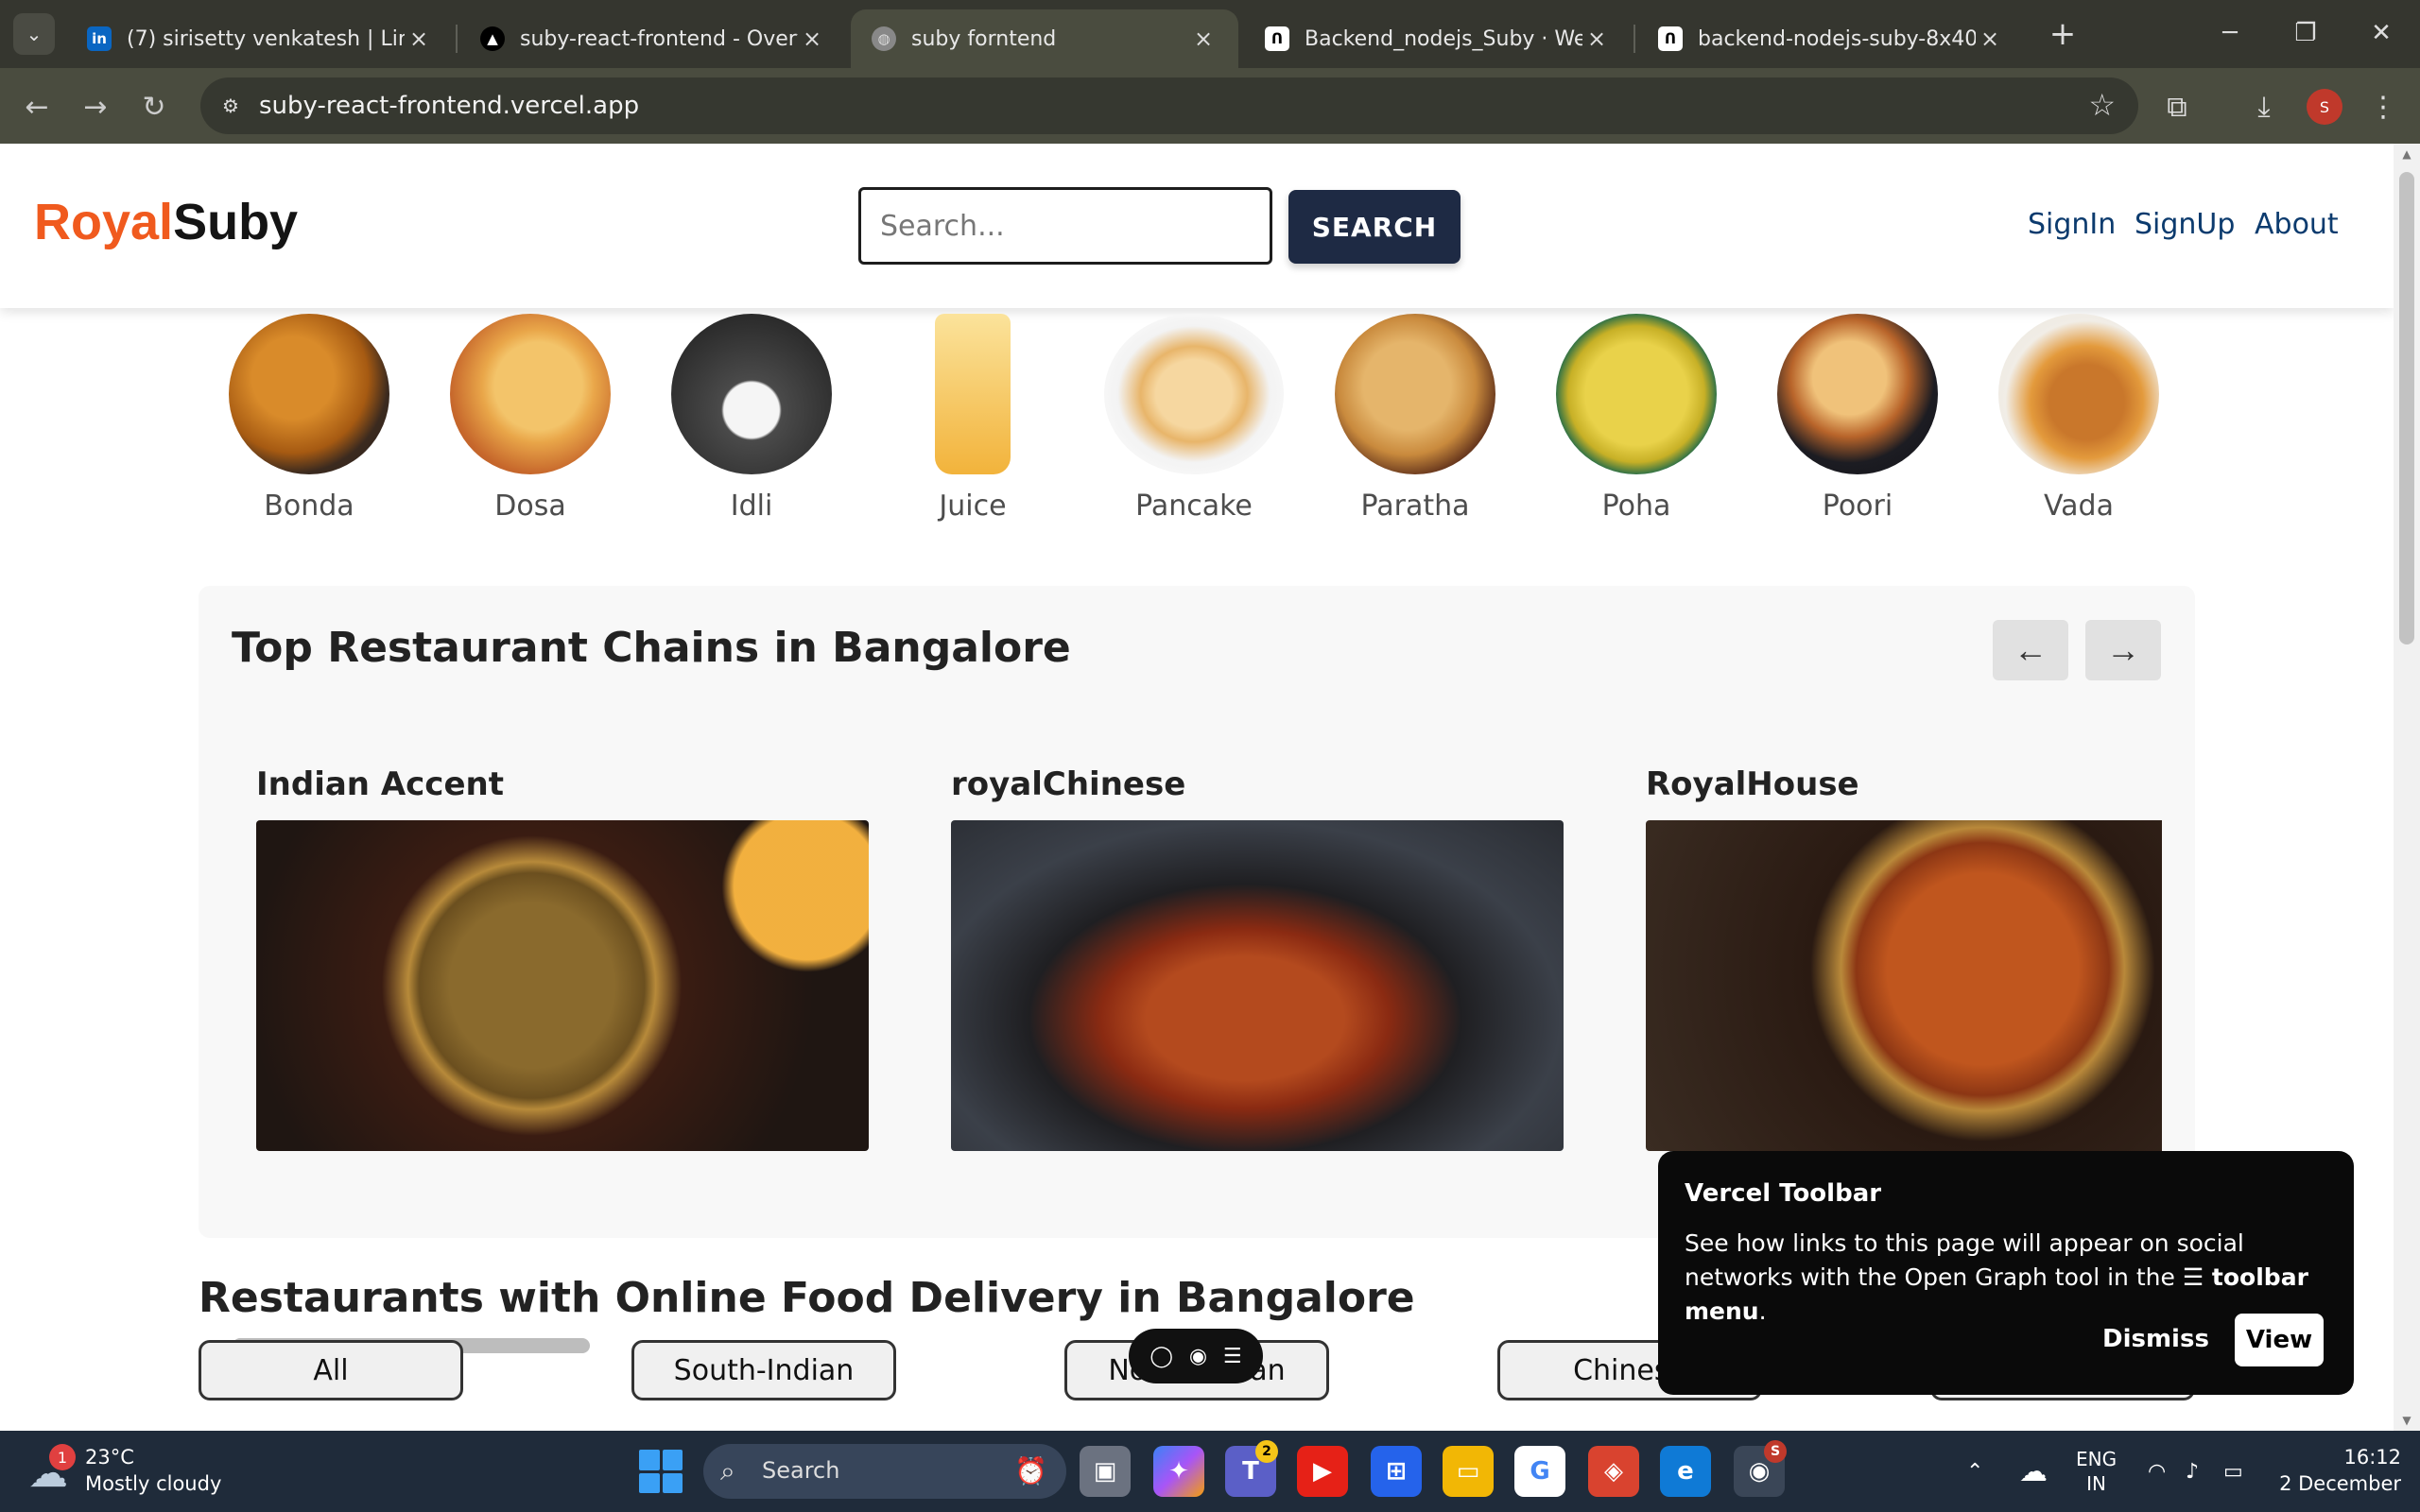 This screenshot has height=1512, width=2420. I want to click on battery-icon: ▭, so click(2233, 1471).